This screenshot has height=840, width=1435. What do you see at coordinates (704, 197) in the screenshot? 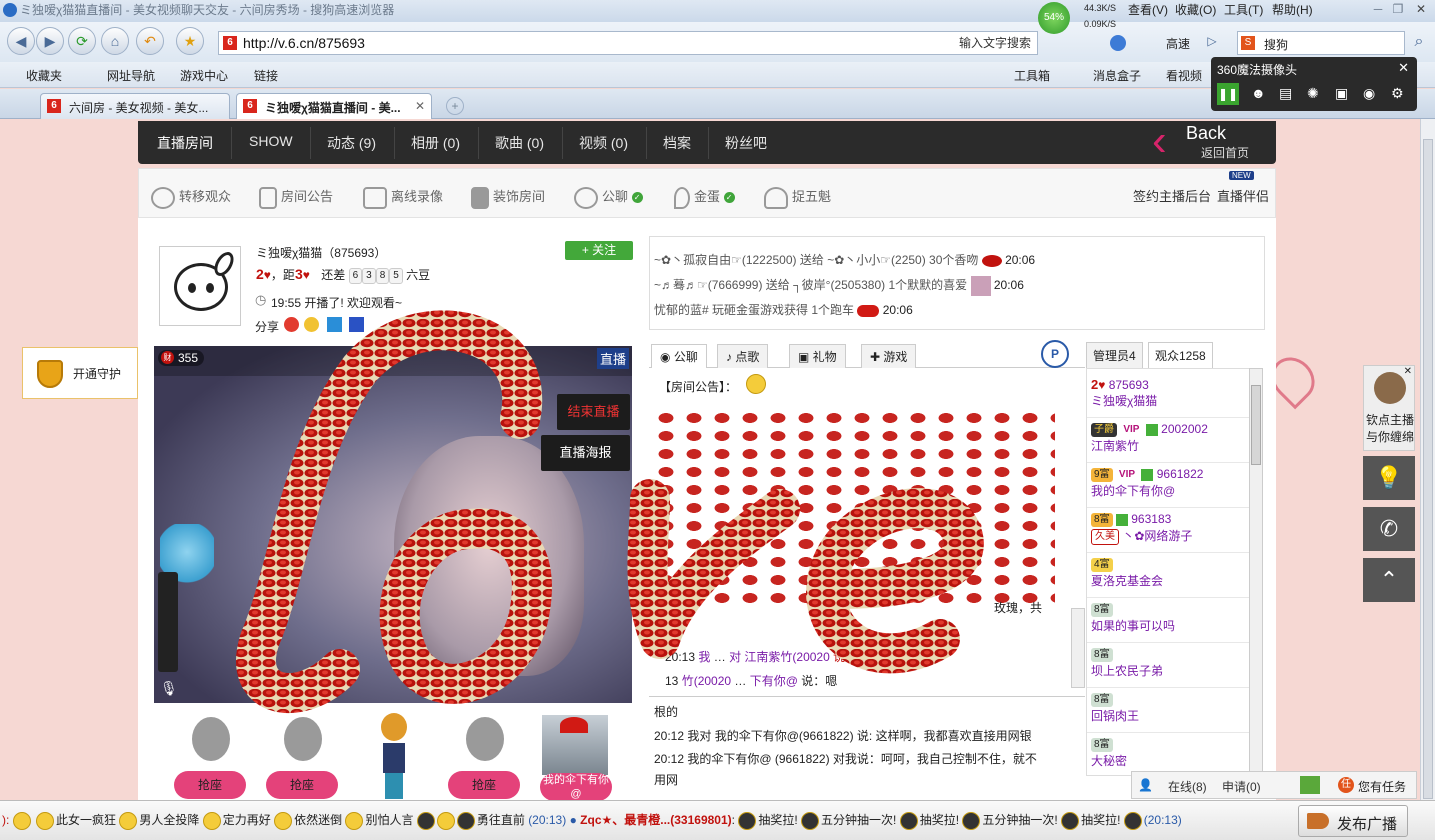
I see `golden-egg-toggle: 金蛋 ✓` at bounding box center [704, 197].